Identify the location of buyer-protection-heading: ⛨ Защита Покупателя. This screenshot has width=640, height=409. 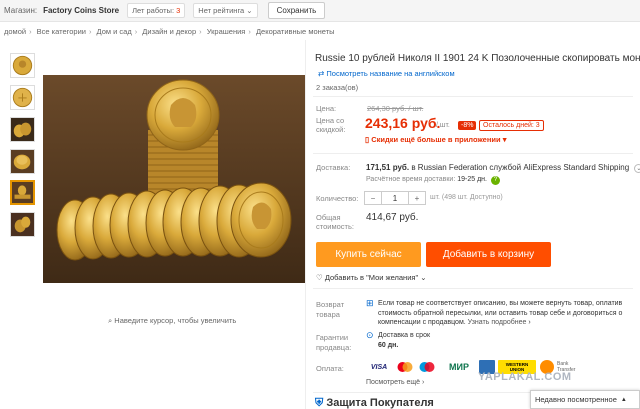
(374, 403).